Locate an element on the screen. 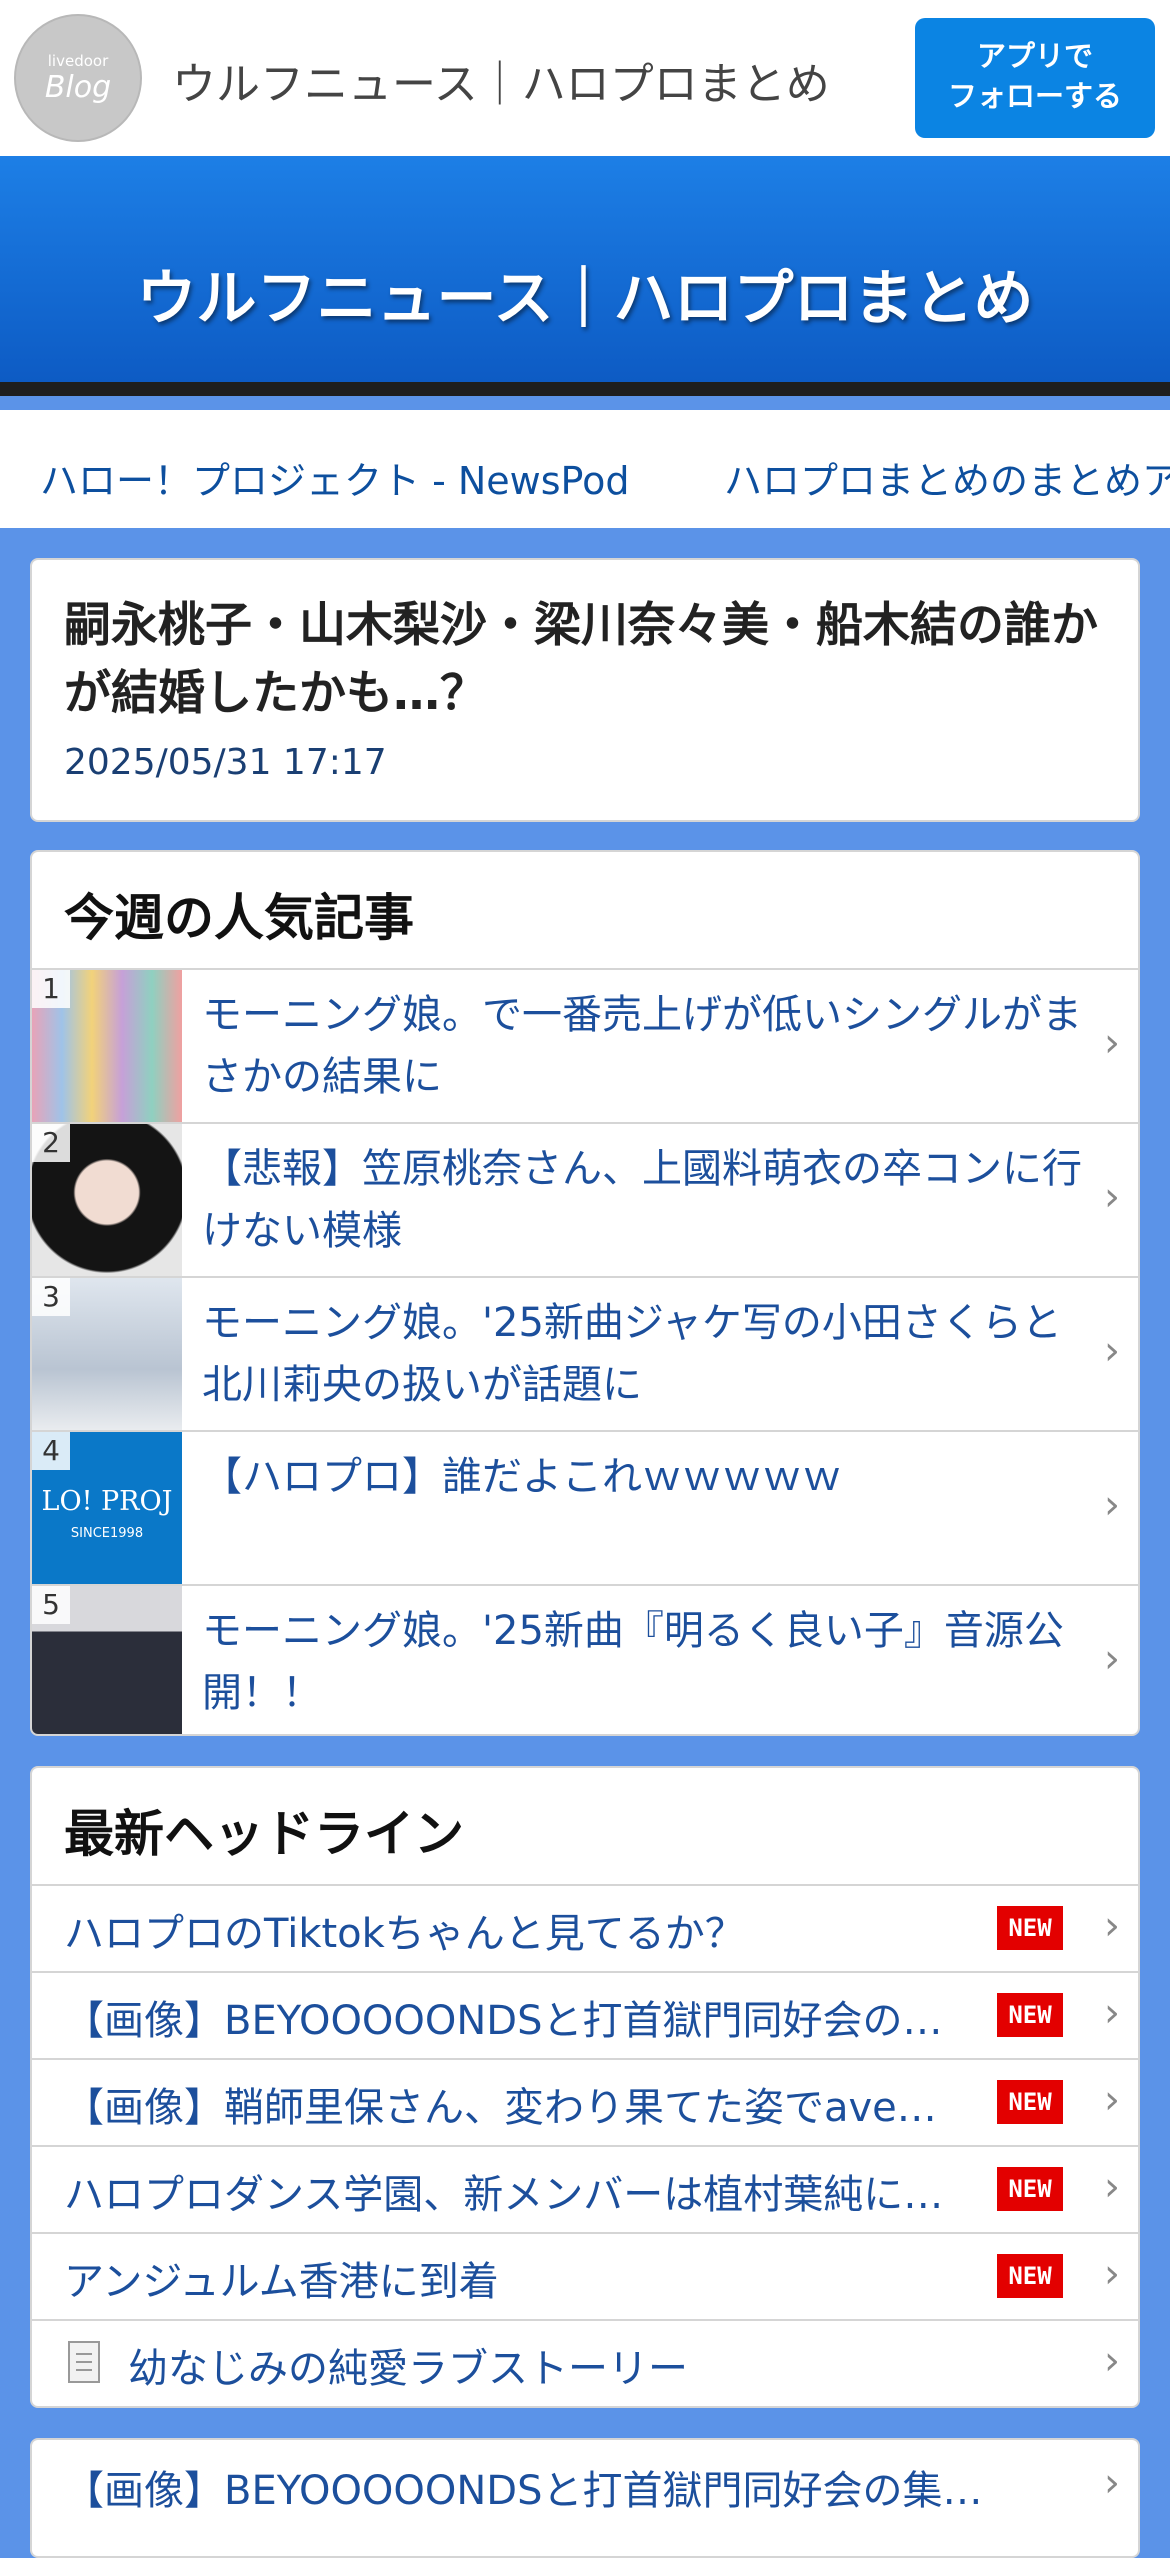 This screenshot has width=1170, height=2558. logo-big-text: Blog is located at coordinates (78, 87).